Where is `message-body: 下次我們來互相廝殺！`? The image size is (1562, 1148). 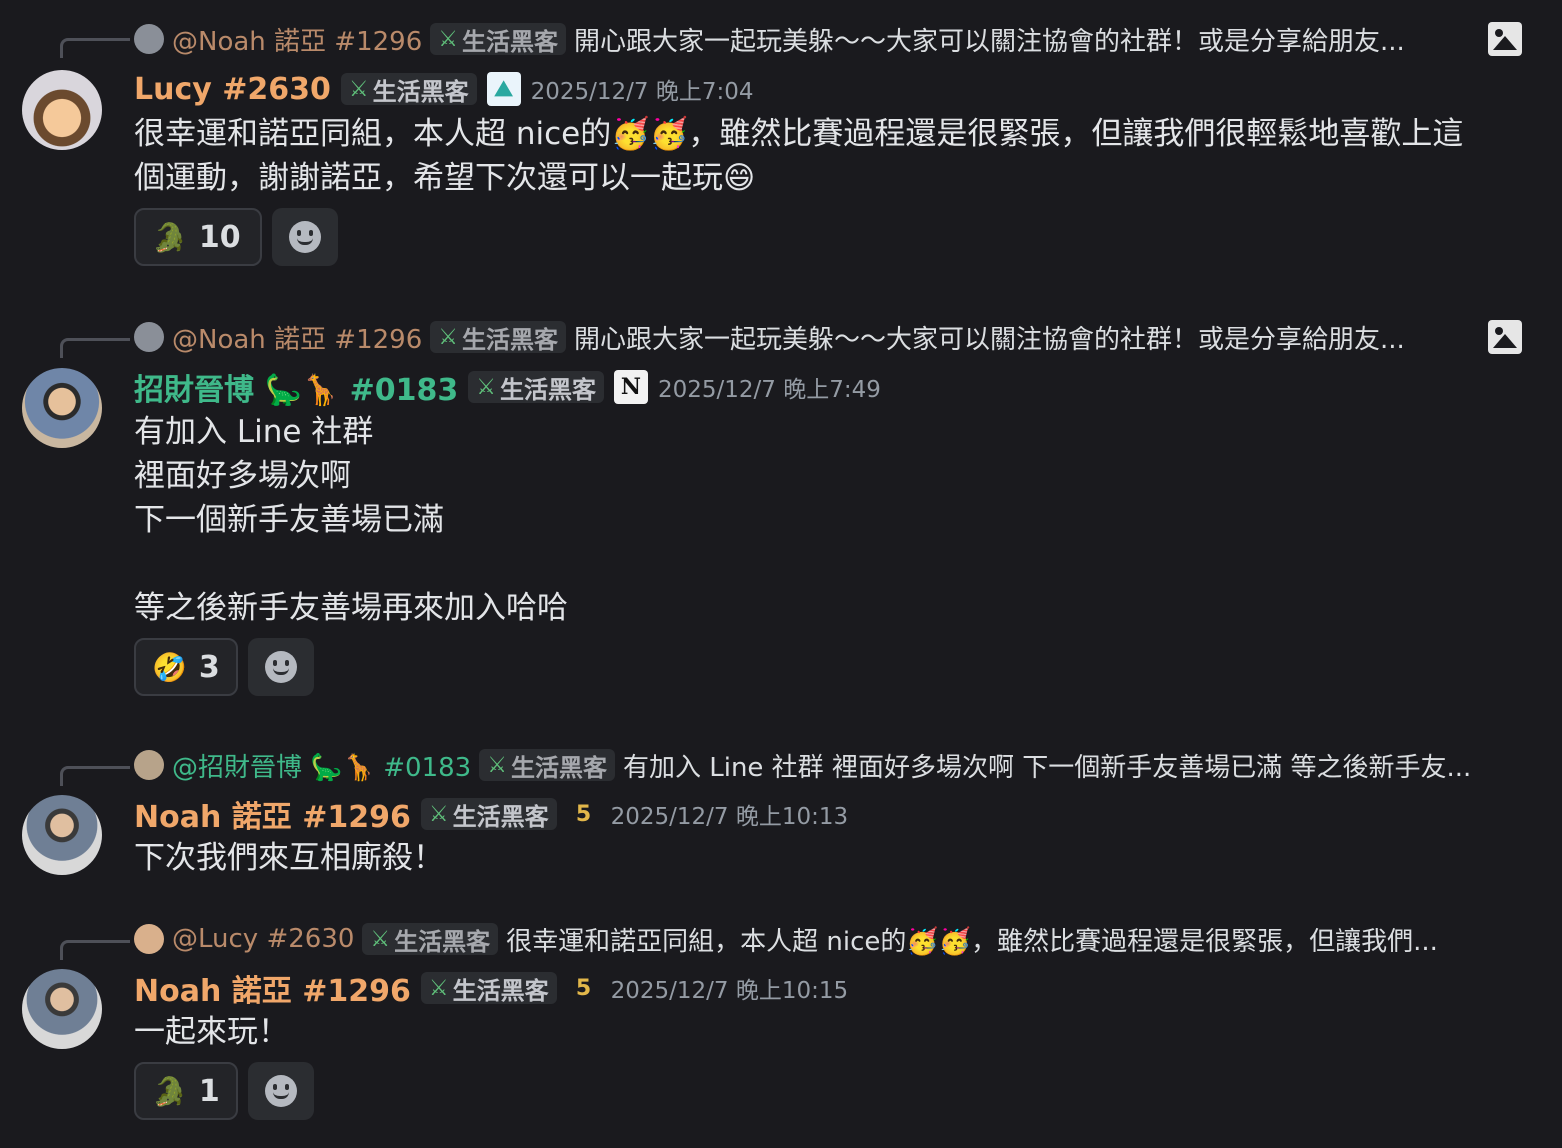
message-body: 下次我們來互相廝殺！ is located at coordinates (289, 858).